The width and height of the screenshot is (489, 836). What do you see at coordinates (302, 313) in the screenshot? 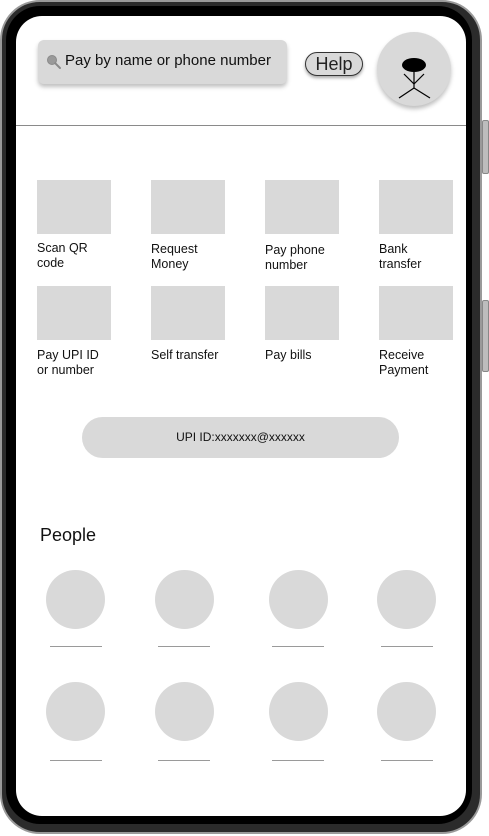
I see `bill-icon` at bounding box center [302, 313].